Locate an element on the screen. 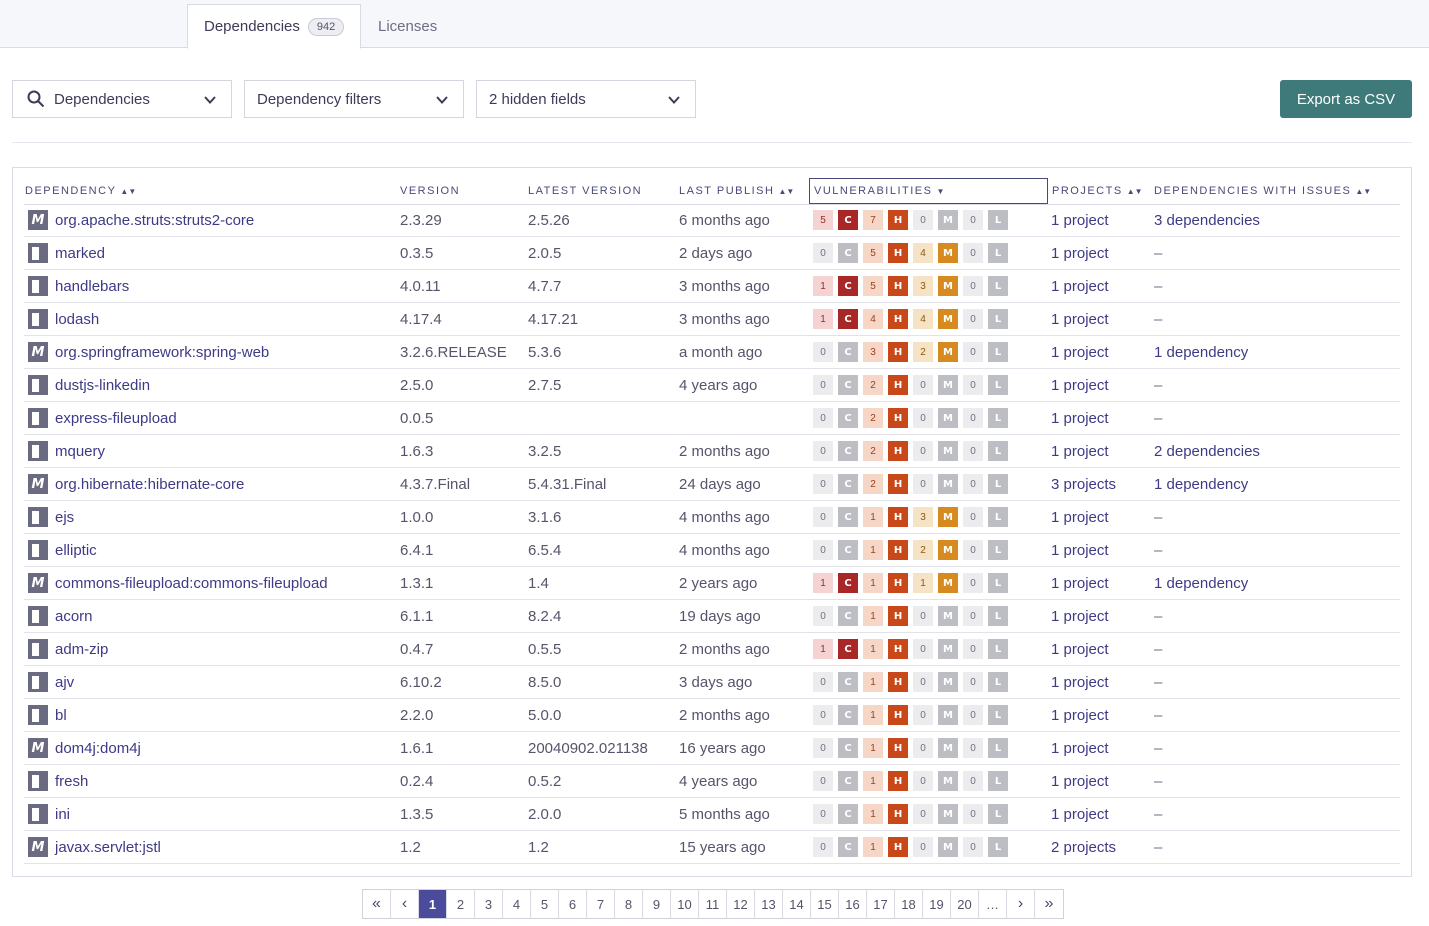  last-page-button: » is located at coordinates (1049, 904).